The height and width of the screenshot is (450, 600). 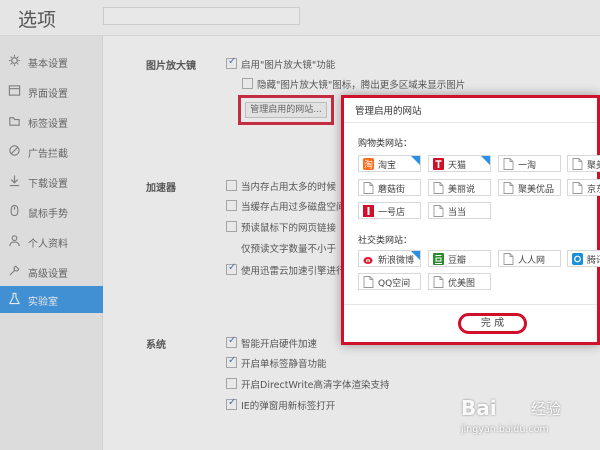 What do you see at coordinates (389, 281) in the screenshot?
I see `site-qzone: QQ空间` at bounding box center [389, 281].